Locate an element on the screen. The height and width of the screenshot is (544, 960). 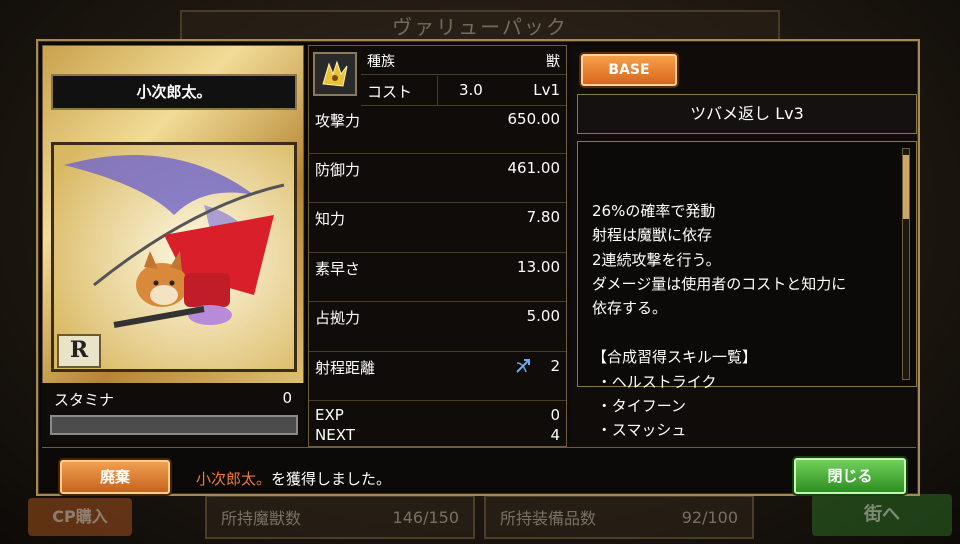
stat-value: 5.00 is located at coordinates (543, 316).